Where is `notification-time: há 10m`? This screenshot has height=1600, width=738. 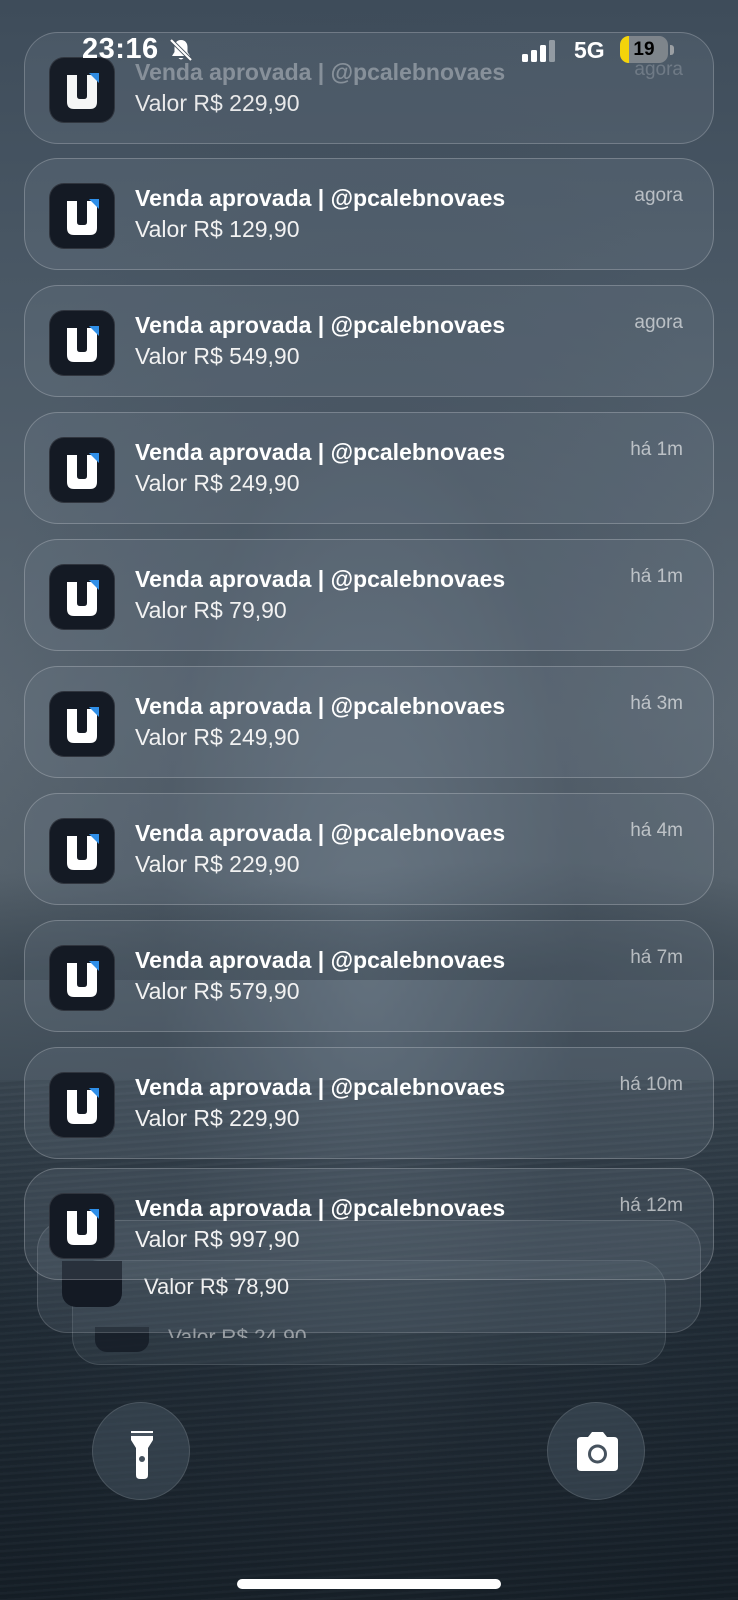 notification-time: há 10m is located at coordinates (651, 1084).